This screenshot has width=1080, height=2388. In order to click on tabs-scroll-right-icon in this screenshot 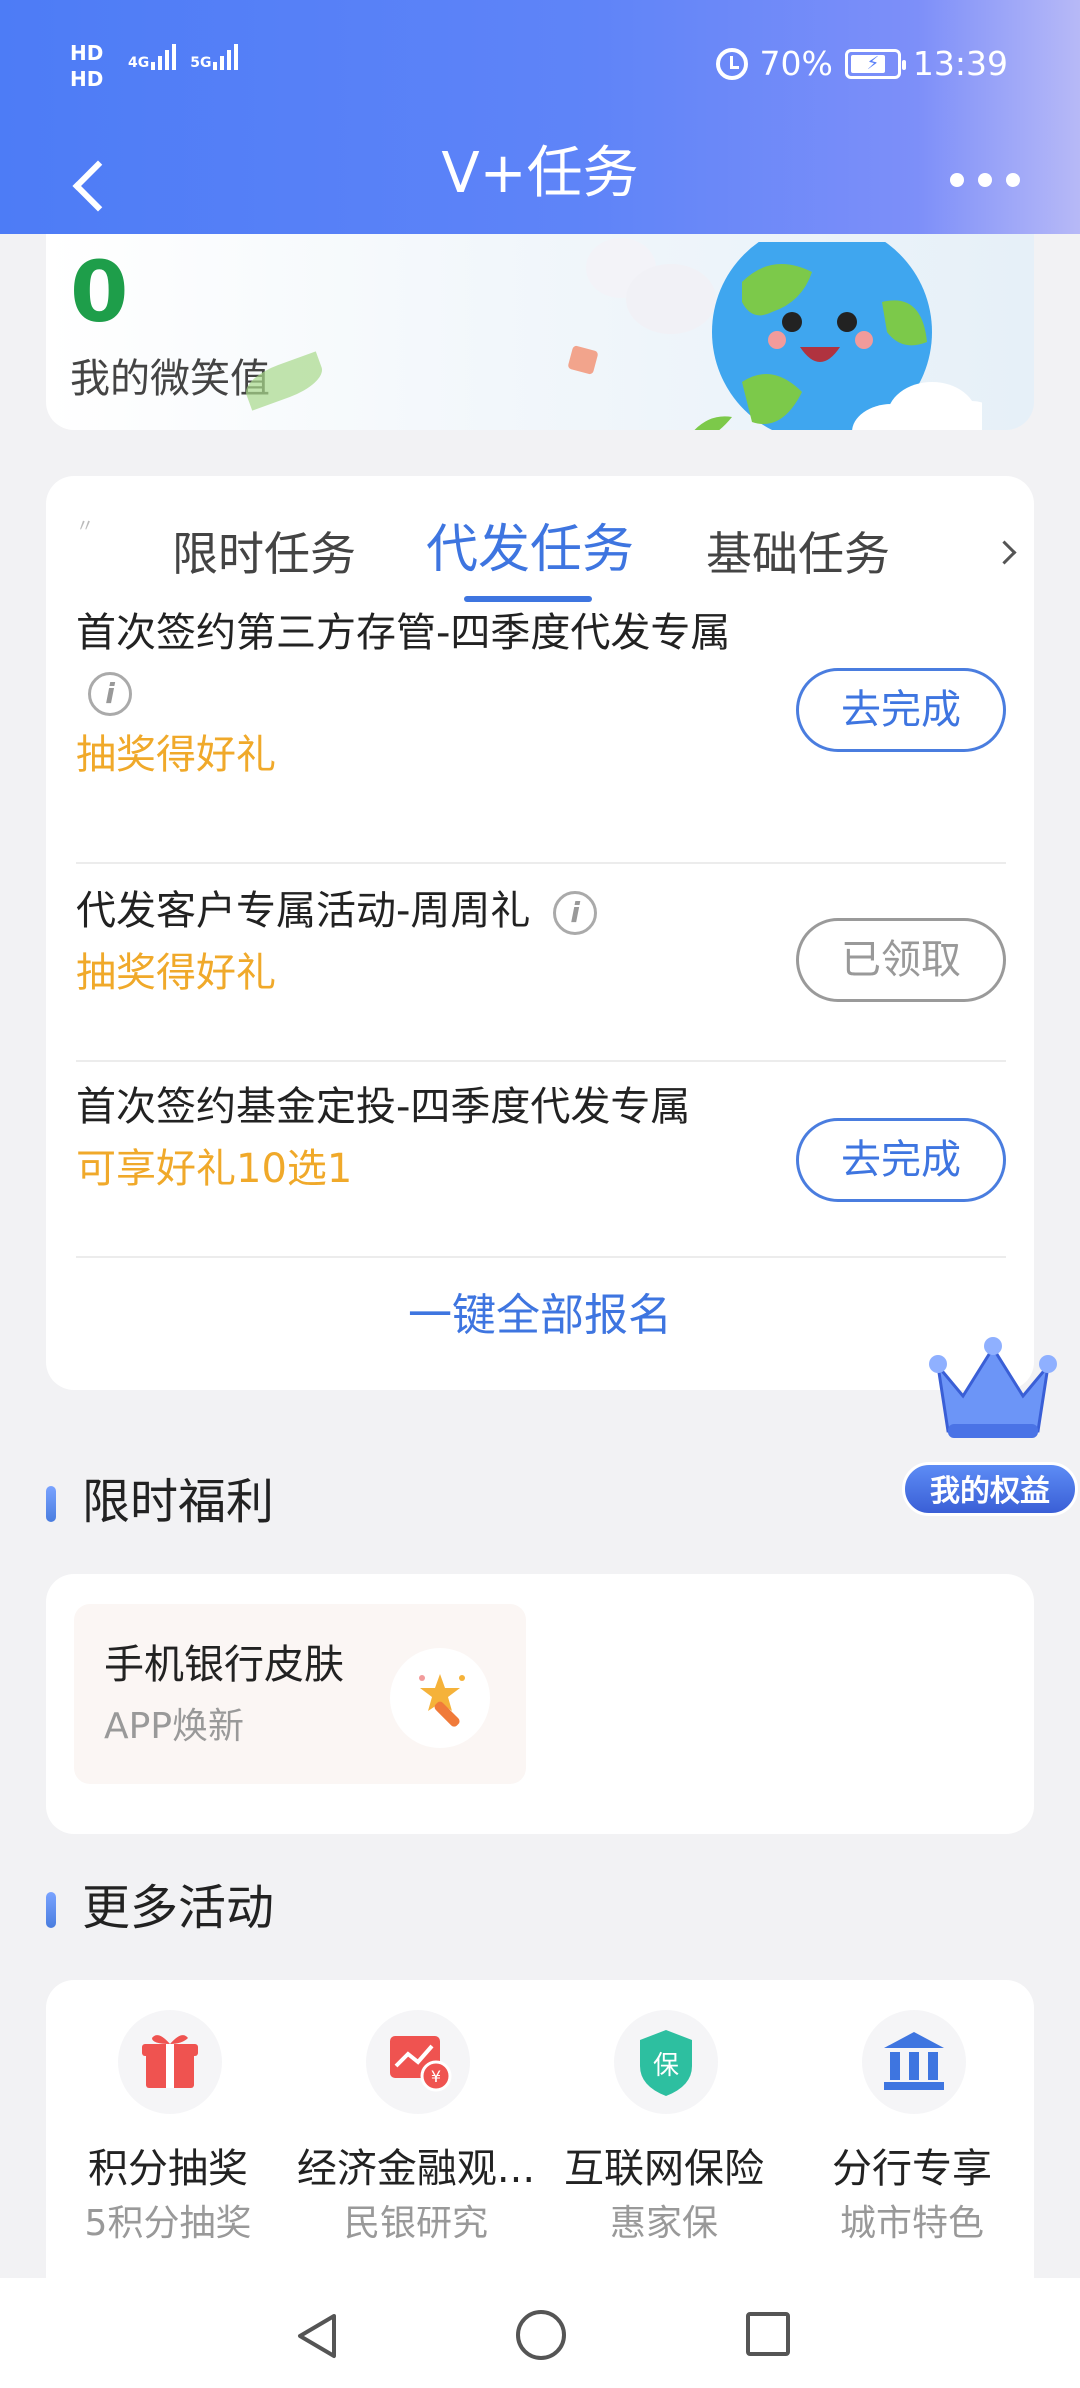, I will do `click(998, 551)`.